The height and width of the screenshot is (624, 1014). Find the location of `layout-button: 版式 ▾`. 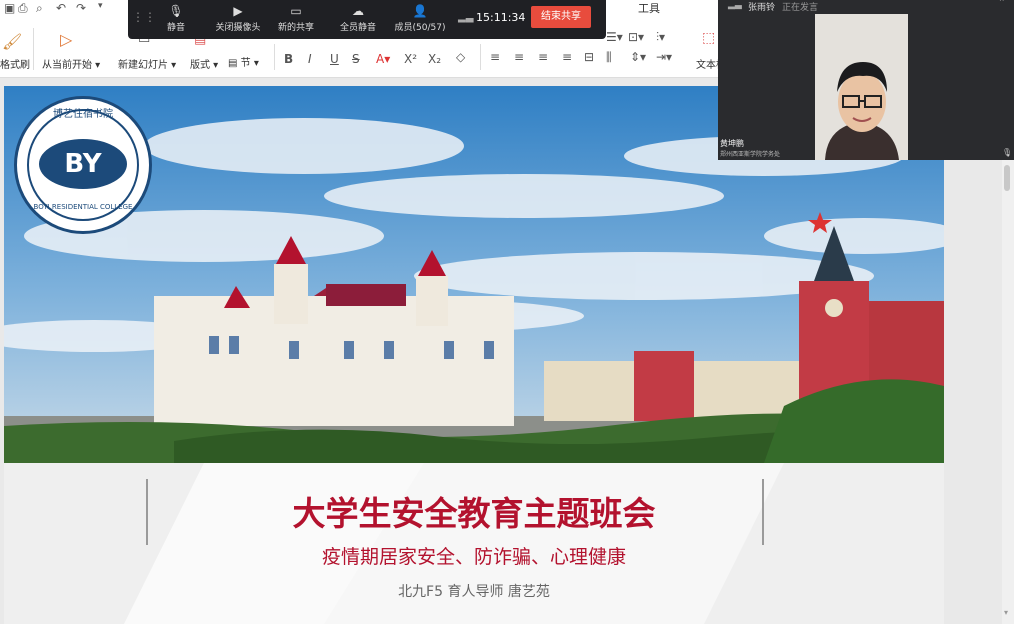

layout-button: 版式 ▾ is located at coordinates (204, 63).